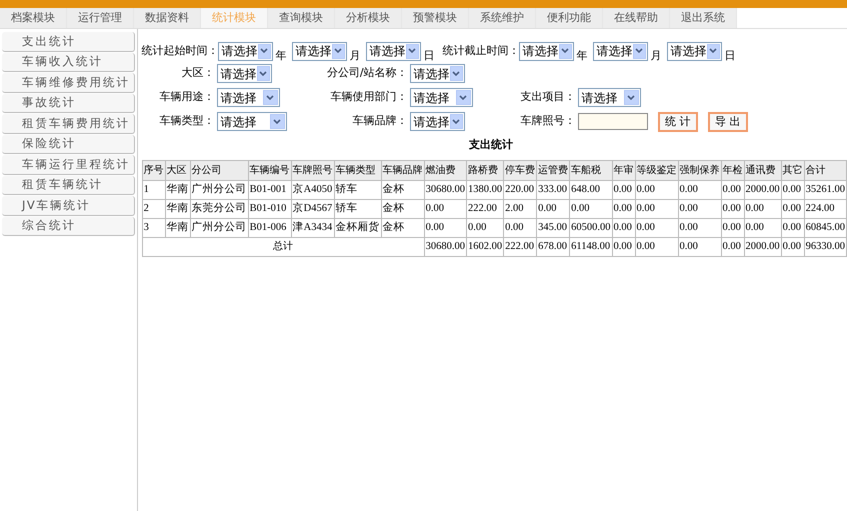  I want to click on filter-label: 车辆类型：, so click(187, 121).